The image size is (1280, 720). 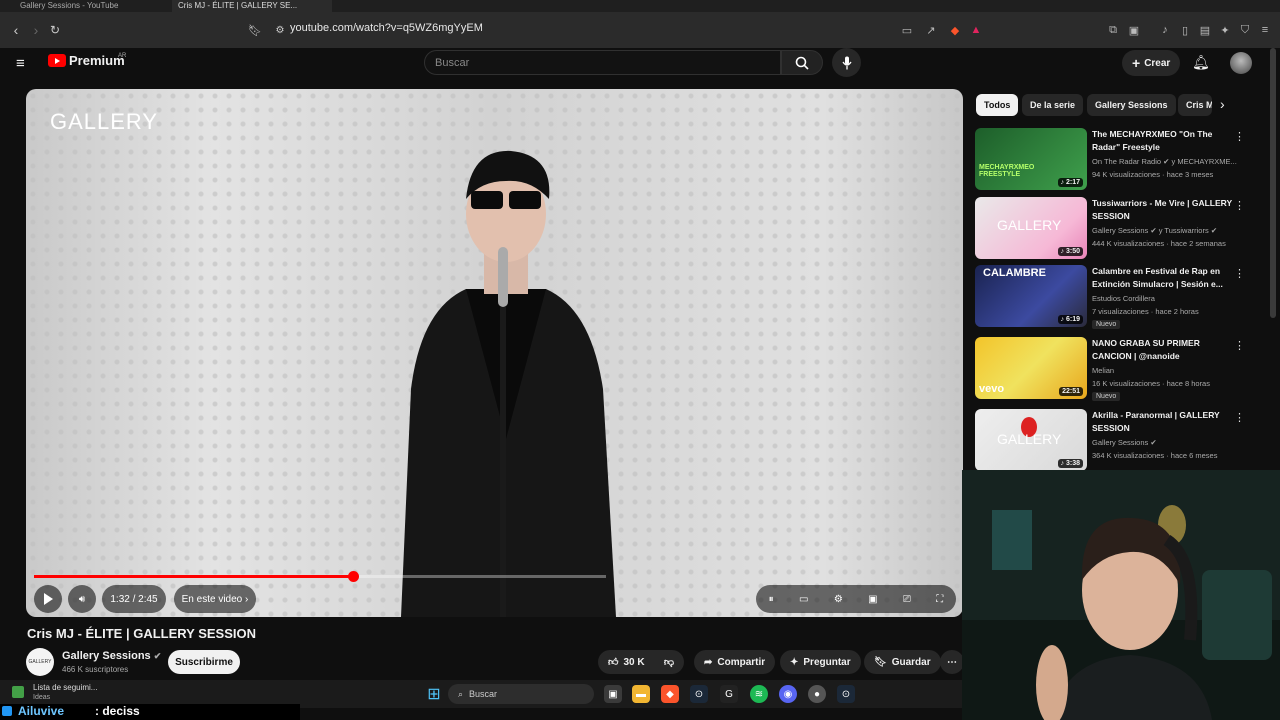 What do you see at coordinates (1031, 296) in the screenshot?
I see `video-thumbnail: CALAMBRE ♪ 6:19` at bounding box center [1031, 296].